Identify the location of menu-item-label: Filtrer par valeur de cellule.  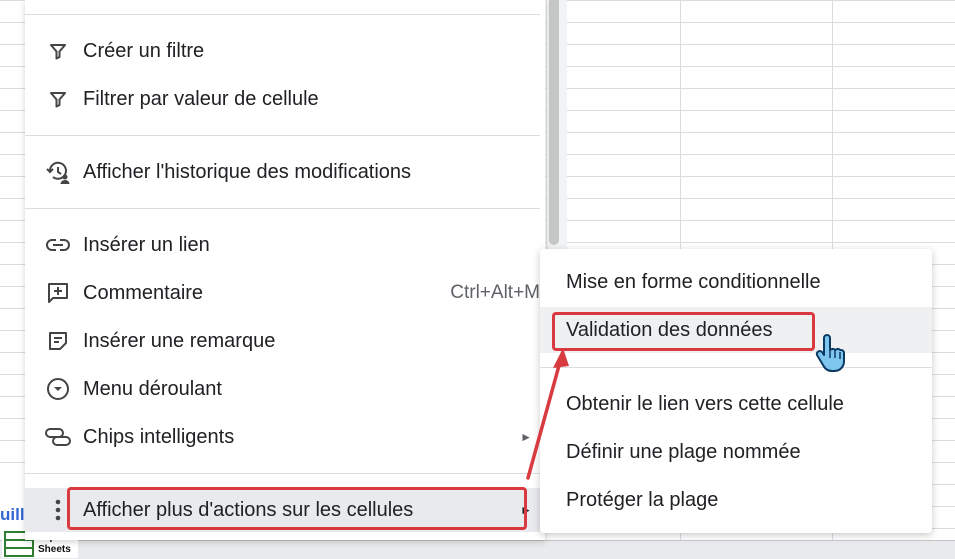
(201, 98).